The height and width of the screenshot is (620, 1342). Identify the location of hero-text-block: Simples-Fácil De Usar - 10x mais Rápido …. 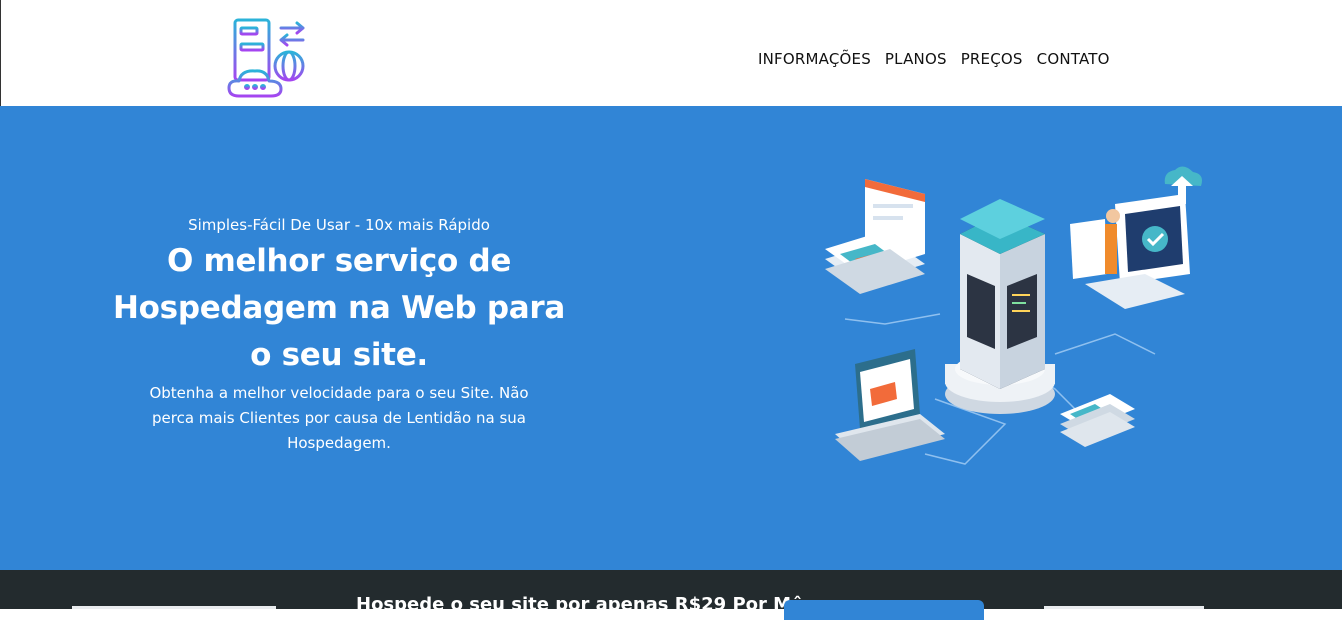
(339, 336).